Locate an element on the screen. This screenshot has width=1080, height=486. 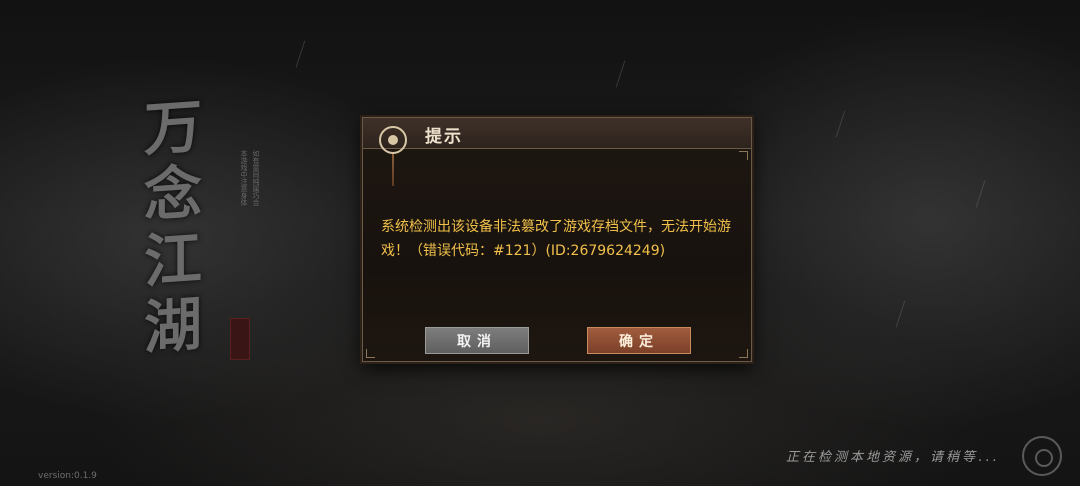
confirm-button: 确定 is located at coordinates (639, 340).